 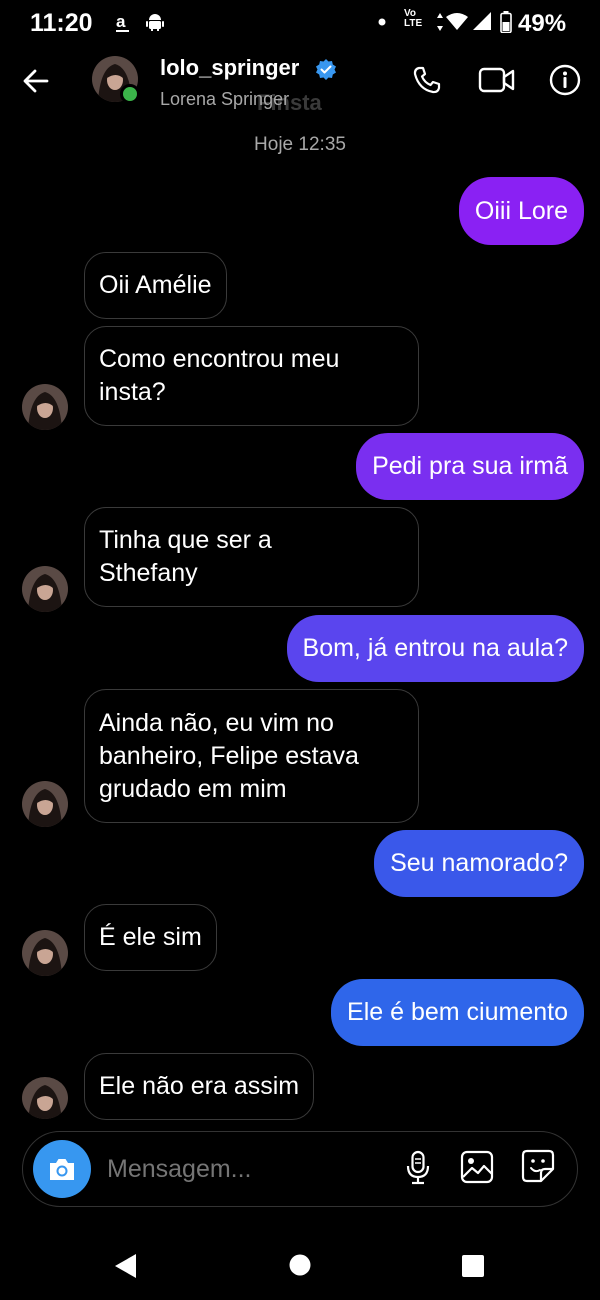 I want to click on info-icon, so click(x=565, y=80).